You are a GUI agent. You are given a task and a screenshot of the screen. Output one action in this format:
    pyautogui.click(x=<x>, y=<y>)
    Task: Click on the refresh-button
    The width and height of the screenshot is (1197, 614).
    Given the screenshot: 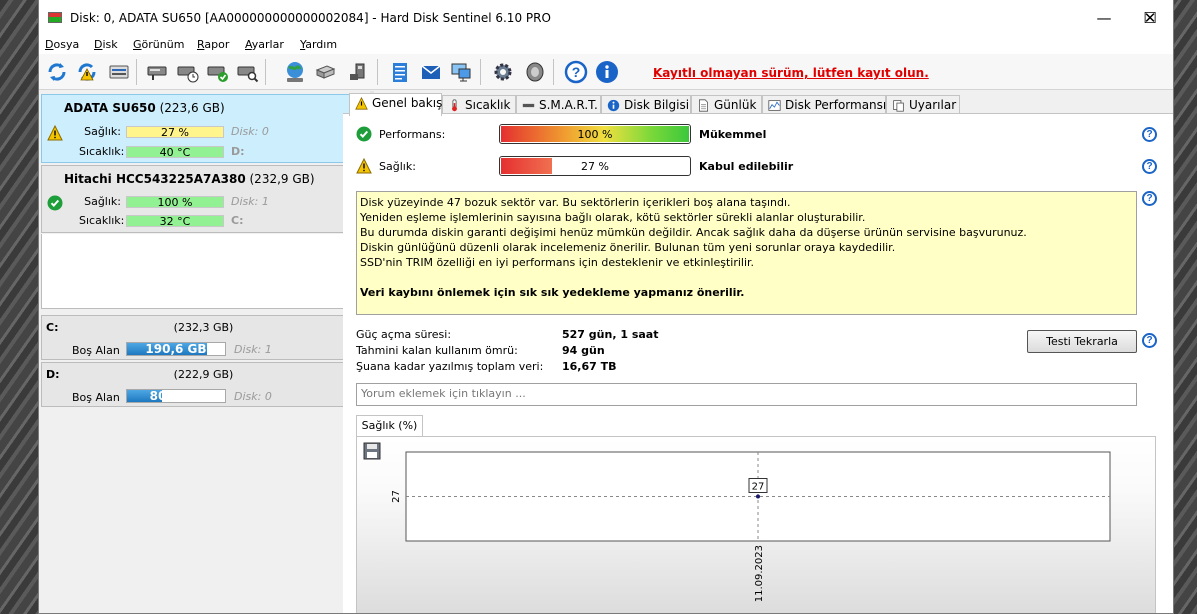 What is the action you would take?
    pyautogui.click(x=56, y=71)
    